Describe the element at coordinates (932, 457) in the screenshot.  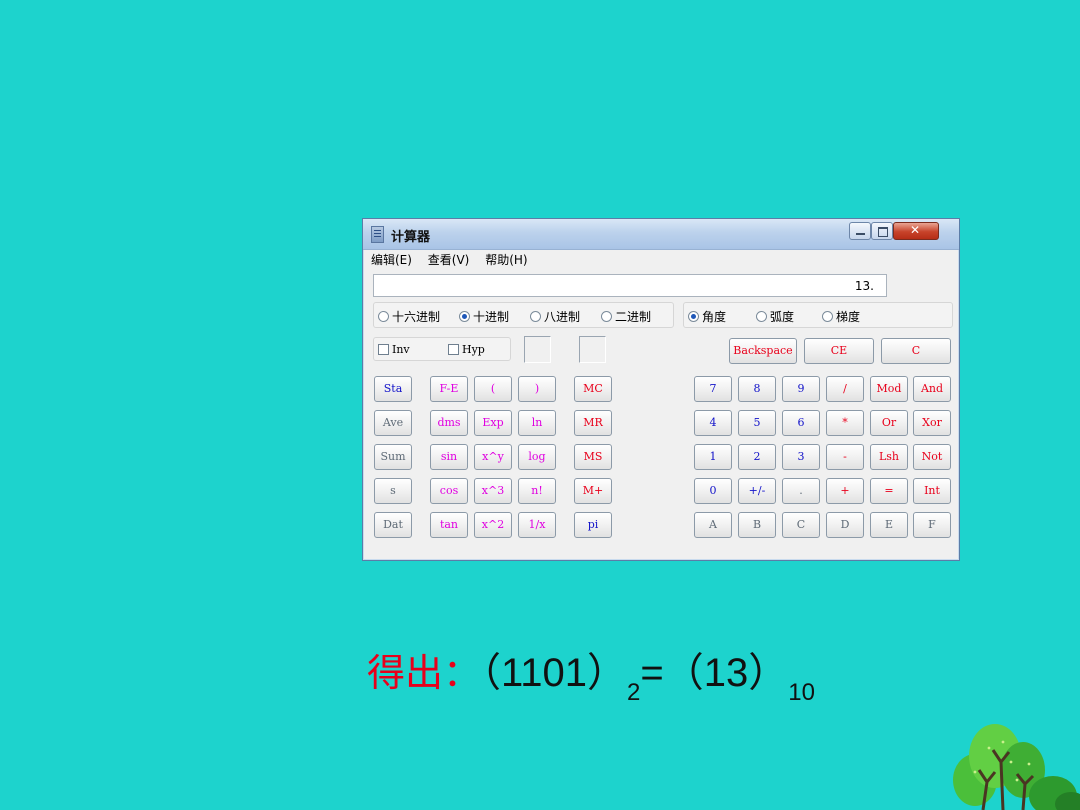
I see `not-button: Not` at that location.